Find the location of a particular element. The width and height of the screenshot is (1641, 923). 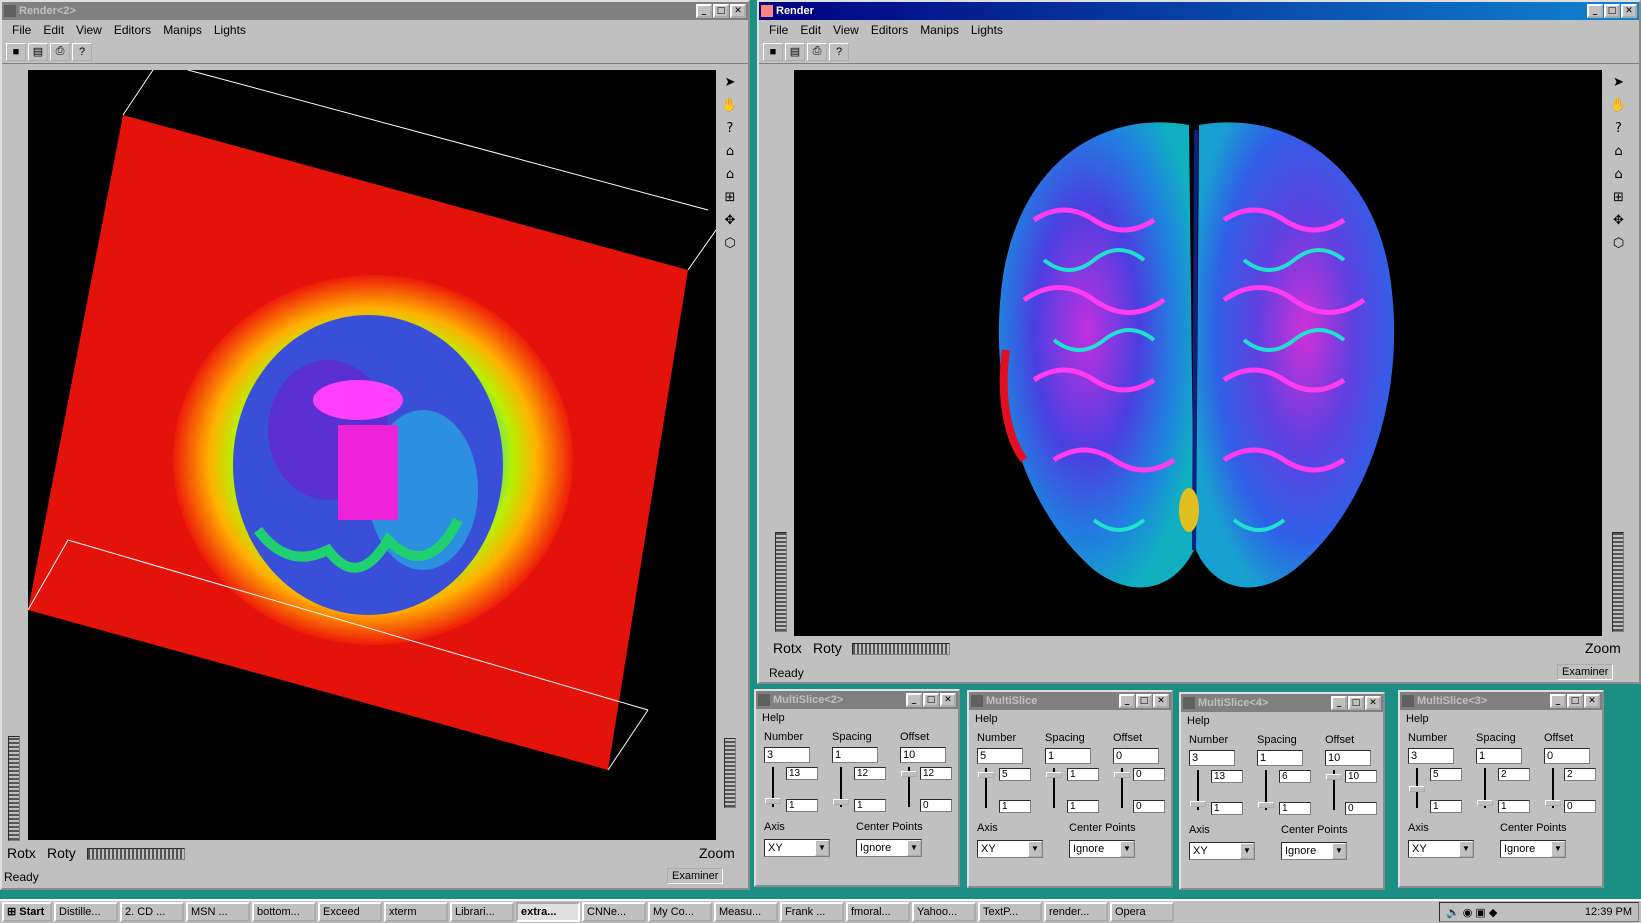

taskbar-button: xterm is located at coordinates (416, 912).